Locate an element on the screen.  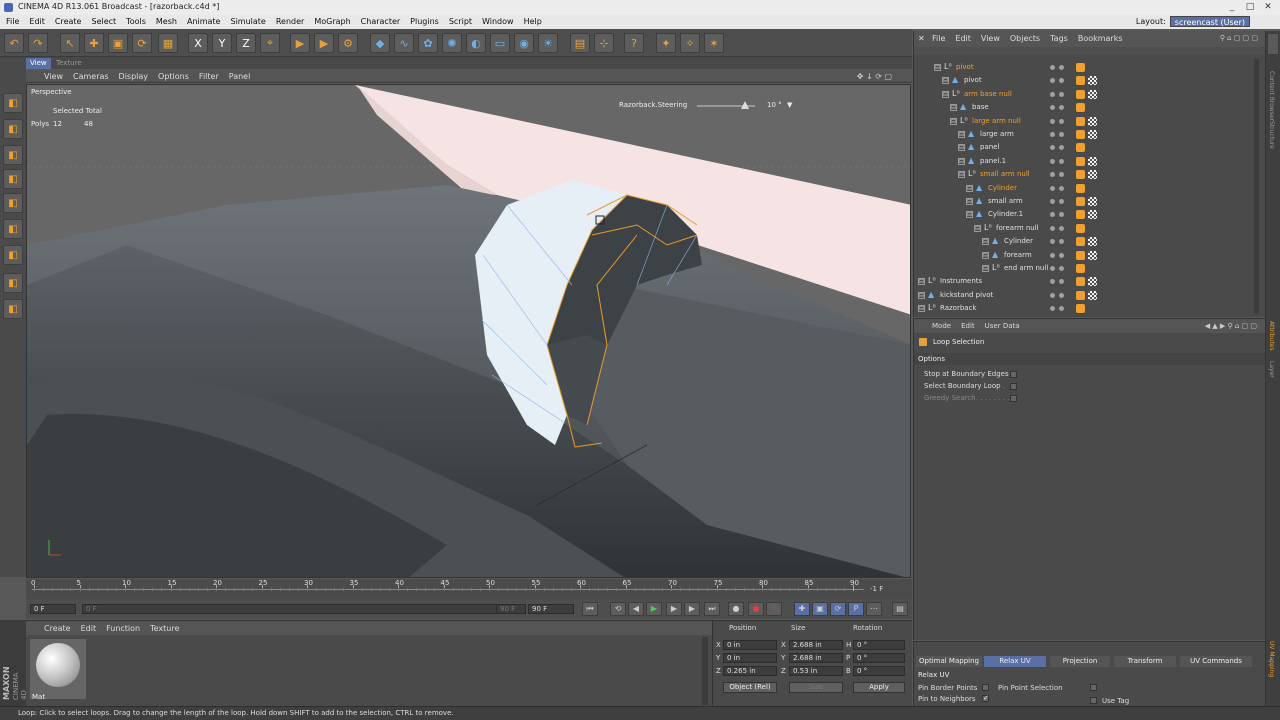
goto-start-icon: ⏮ is located at coordinates (590, 609).